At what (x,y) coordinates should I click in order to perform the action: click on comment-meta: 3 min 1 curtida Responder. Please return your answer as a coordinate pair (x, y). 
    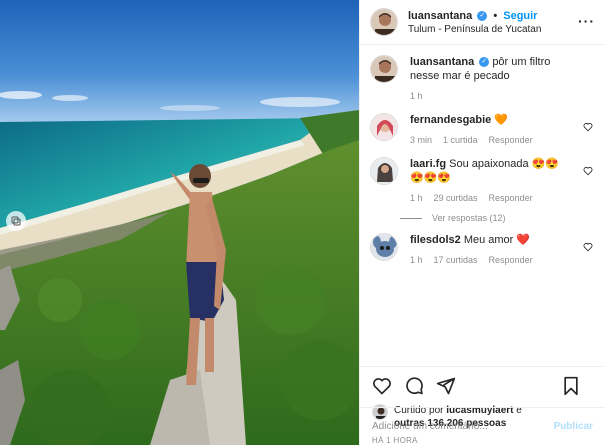
    Looking at the image, I should click on (494, 140).